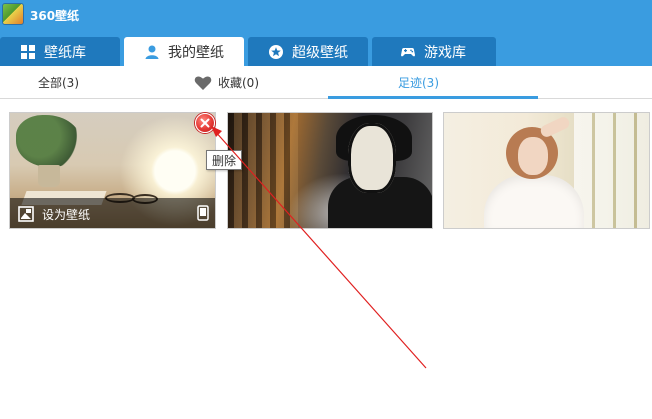  I want to click on subtab-label: 足迹(3), so click(418, 83).